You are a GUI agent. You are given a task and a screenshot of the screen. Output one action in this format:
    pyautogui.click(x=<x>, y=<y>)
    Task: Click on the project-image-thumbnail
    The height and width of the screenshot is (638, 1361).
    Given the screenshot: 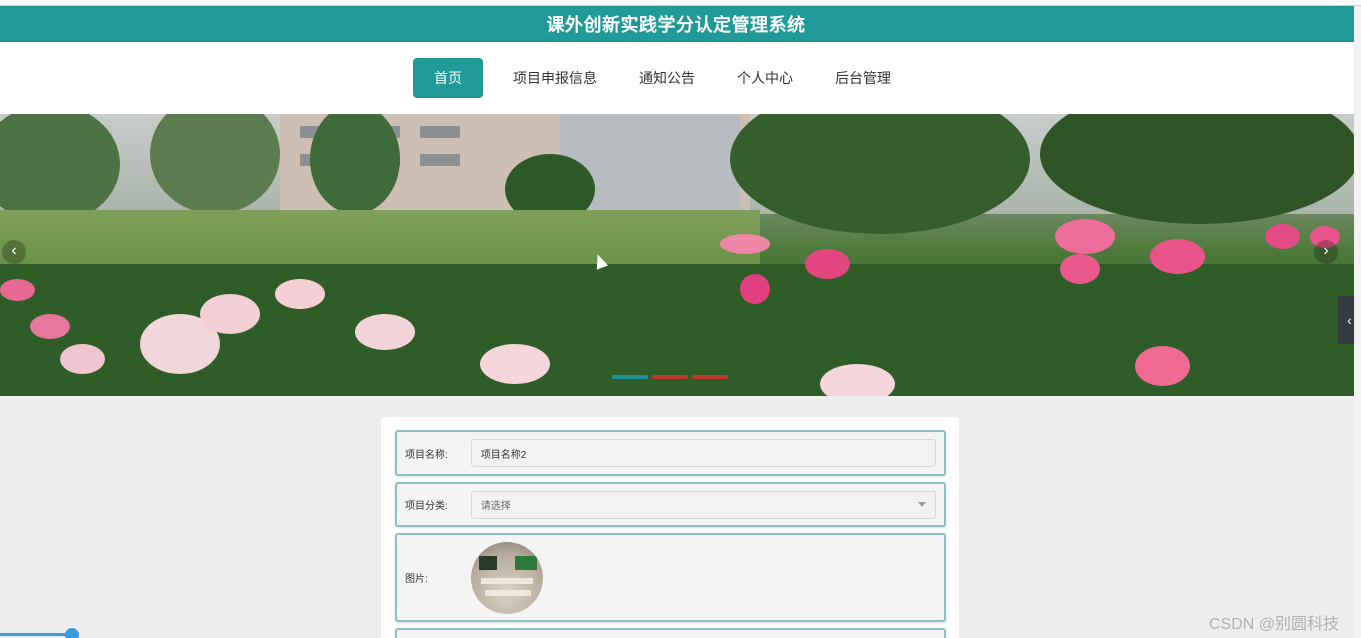 What is the action you would take?
    pyautogui.click(x=507, y=577)
    